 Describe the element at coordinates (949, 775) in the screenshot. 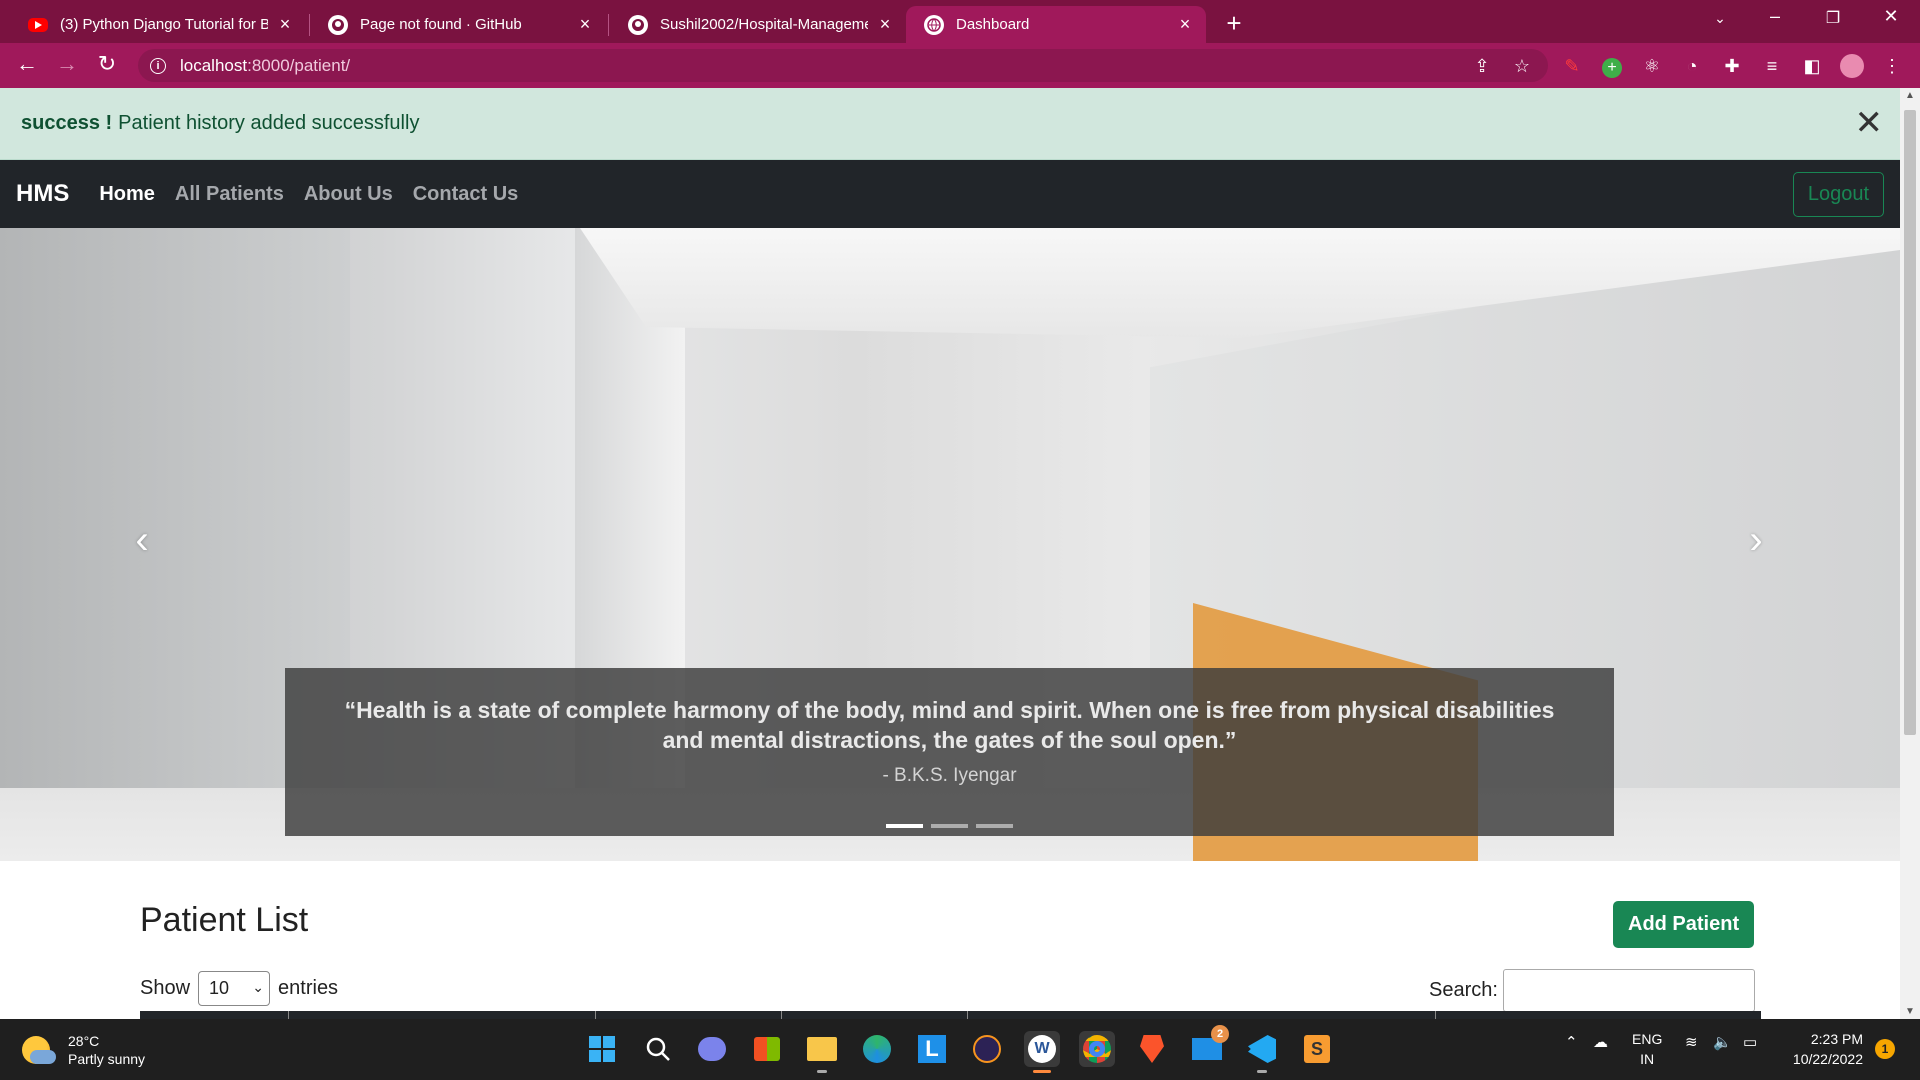

I see `carousel-author: - B.K.S. Iyengar` at that location.